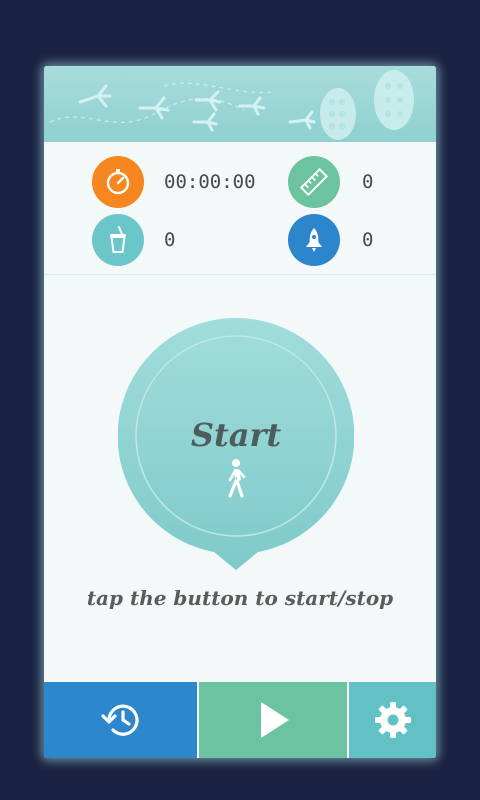 The width and height of the screenshot is (480, 800). What do you see at coordinates (314, 240) in the screenshot?
I see `rocket-icon` at bounding box center [314, 240].